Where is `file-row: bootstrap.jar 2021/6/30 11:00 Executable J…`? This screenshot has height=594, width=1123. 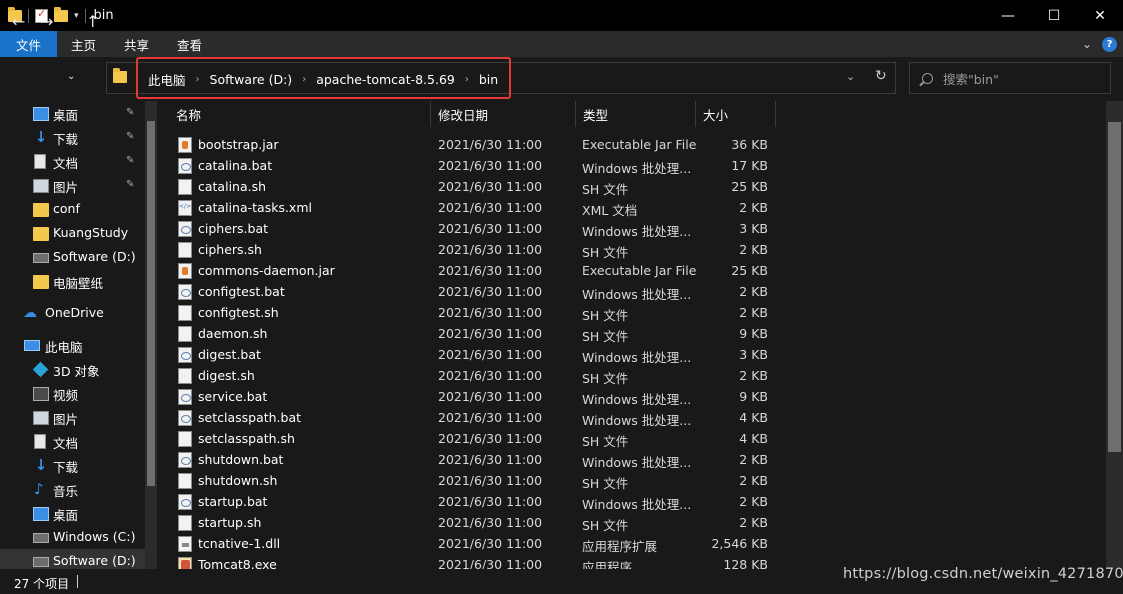 file-row: bootstrap.jar 2021/6/30 11:00 Executable J… is located at coordinates (470, 144).